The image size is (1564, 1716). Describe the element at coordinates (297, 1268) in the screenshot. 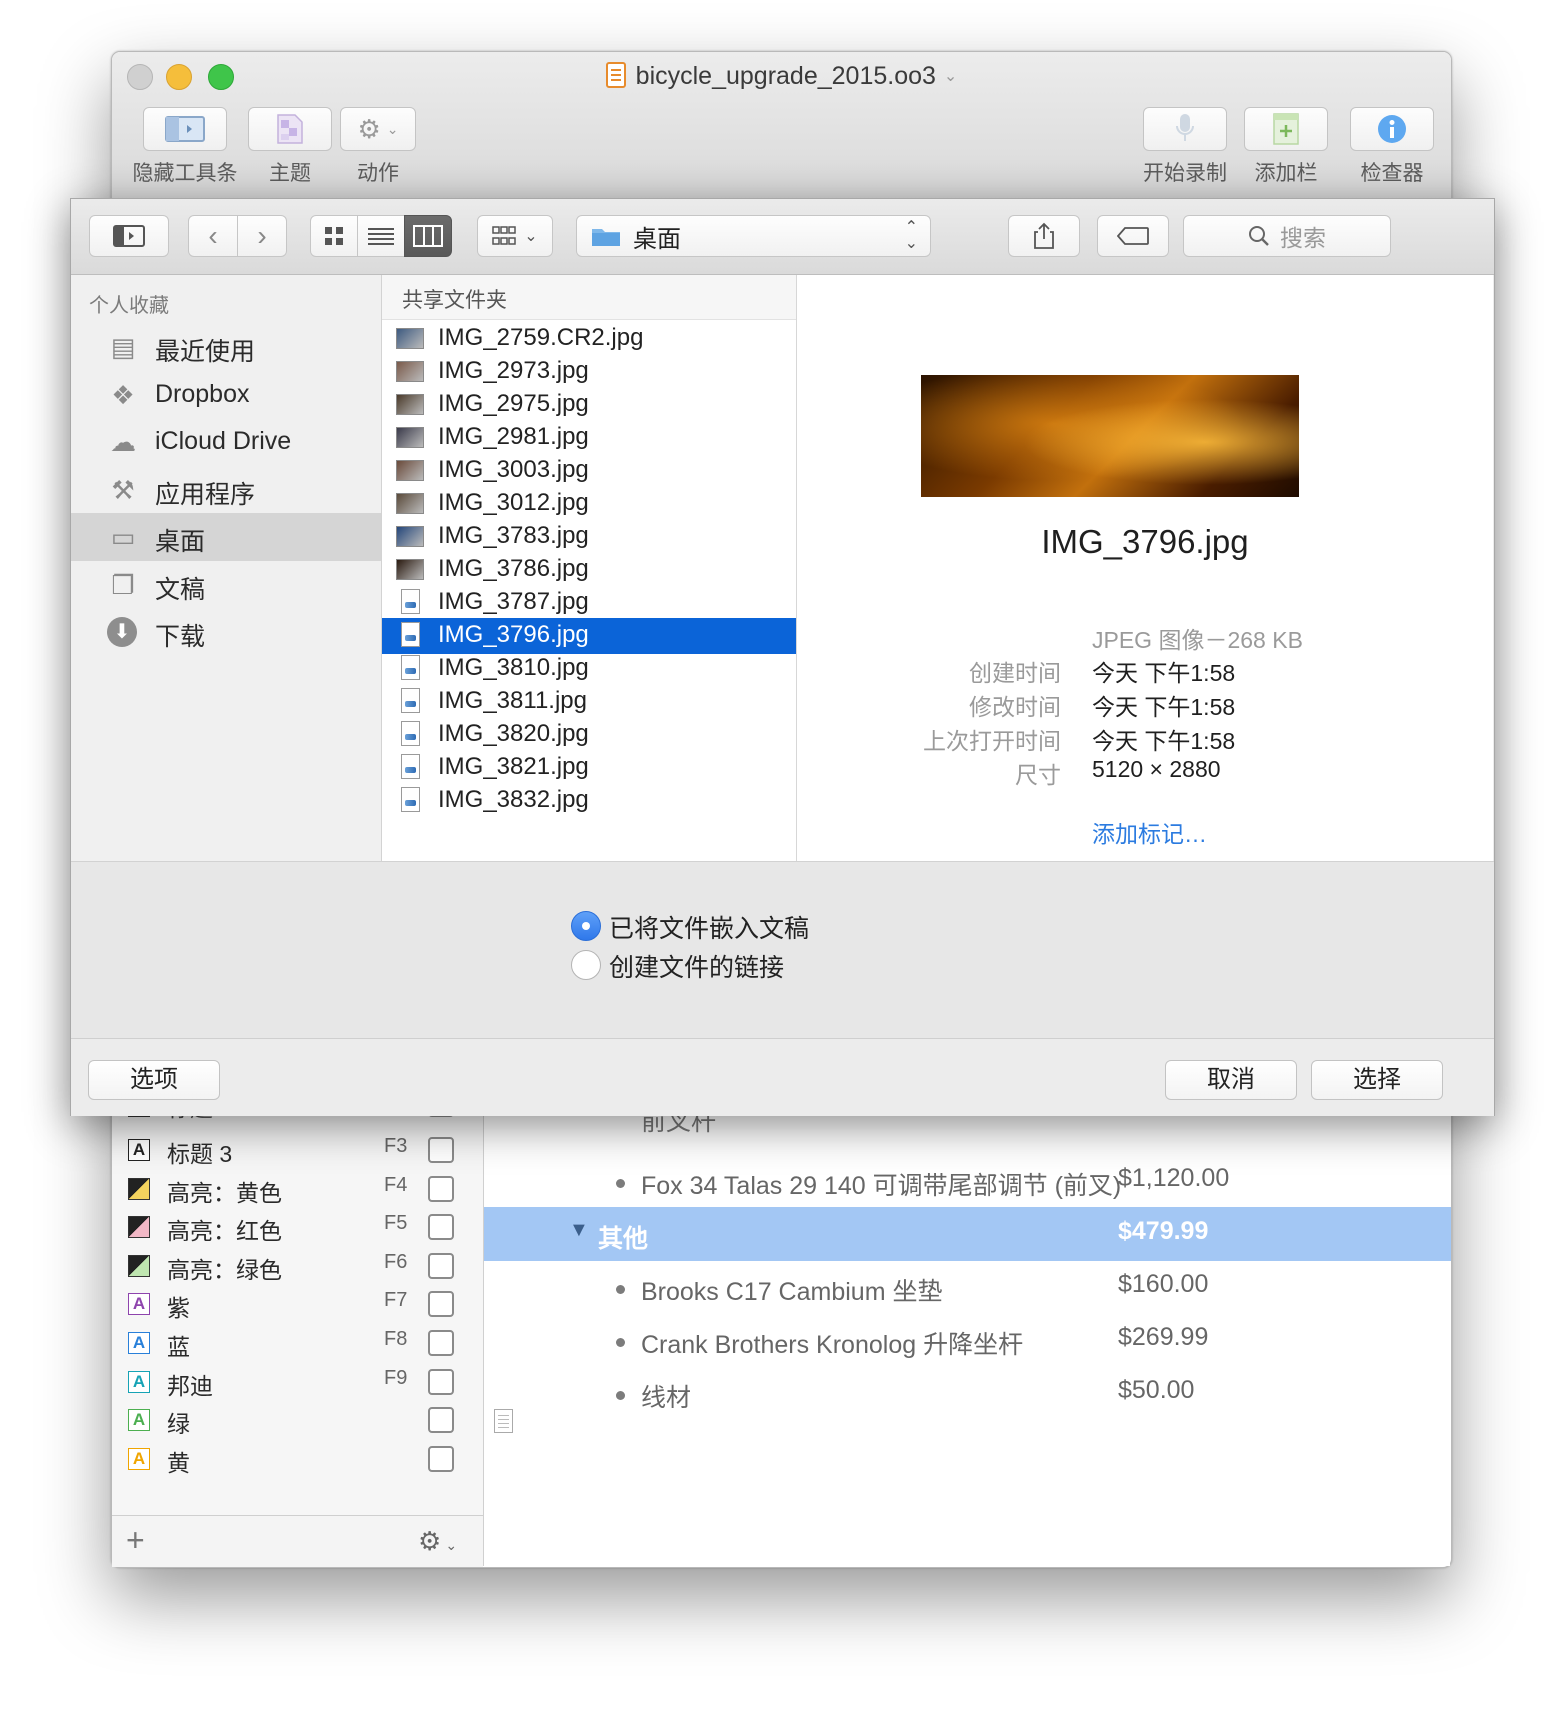

I see `style-row: 高亮：绿色 F6` at that location.